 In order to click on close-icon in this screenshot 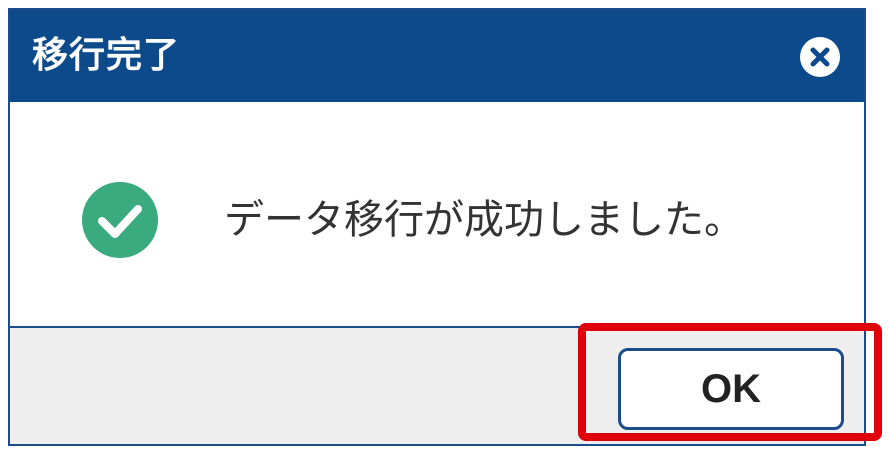, I will do `click(820, 57)`.